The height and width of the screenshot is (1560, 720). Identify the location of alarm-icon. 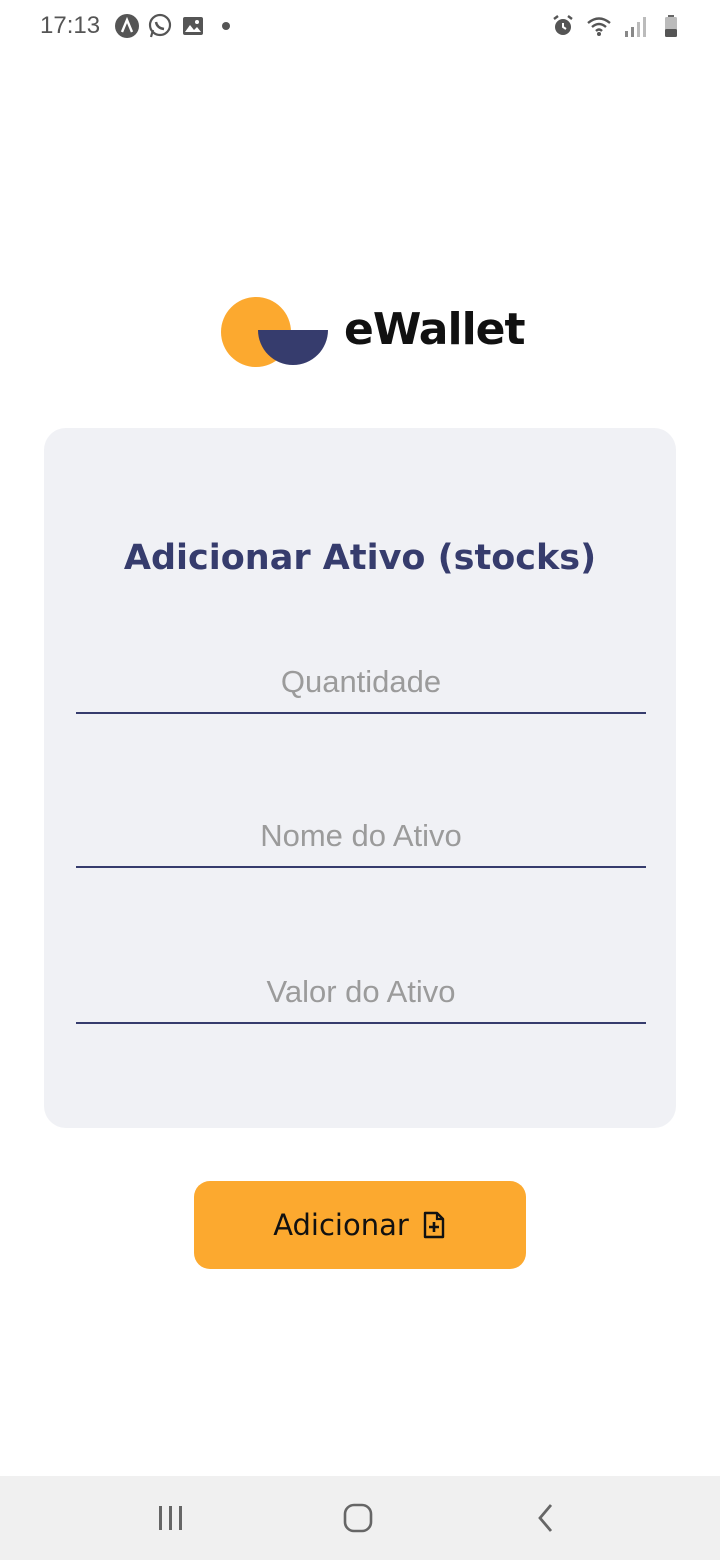
(563, 25).